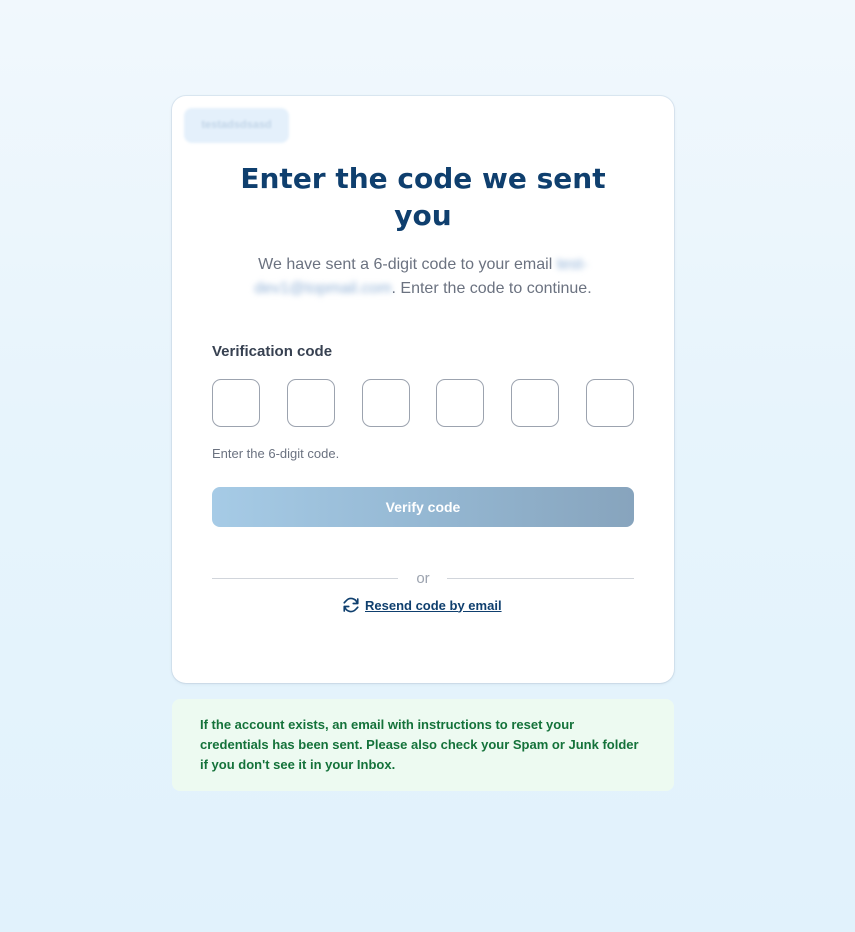 Image resolution: width=855 pixels, height=932 pixels. What do you see at coordinates (460, 403) in the screenshot?
I see `code-digit-4-input` at bounding box center [460, 403].